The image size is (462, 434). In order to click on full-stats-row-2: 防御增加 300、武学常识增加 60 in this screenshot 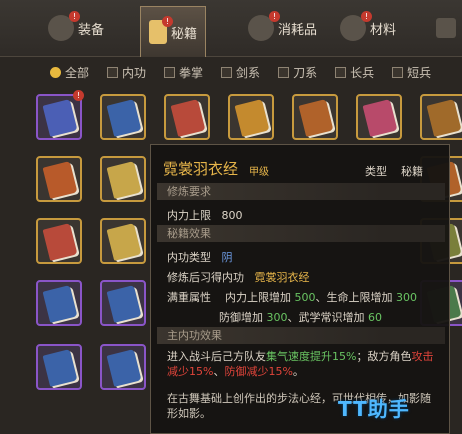, I will do `click(300, 317)`.